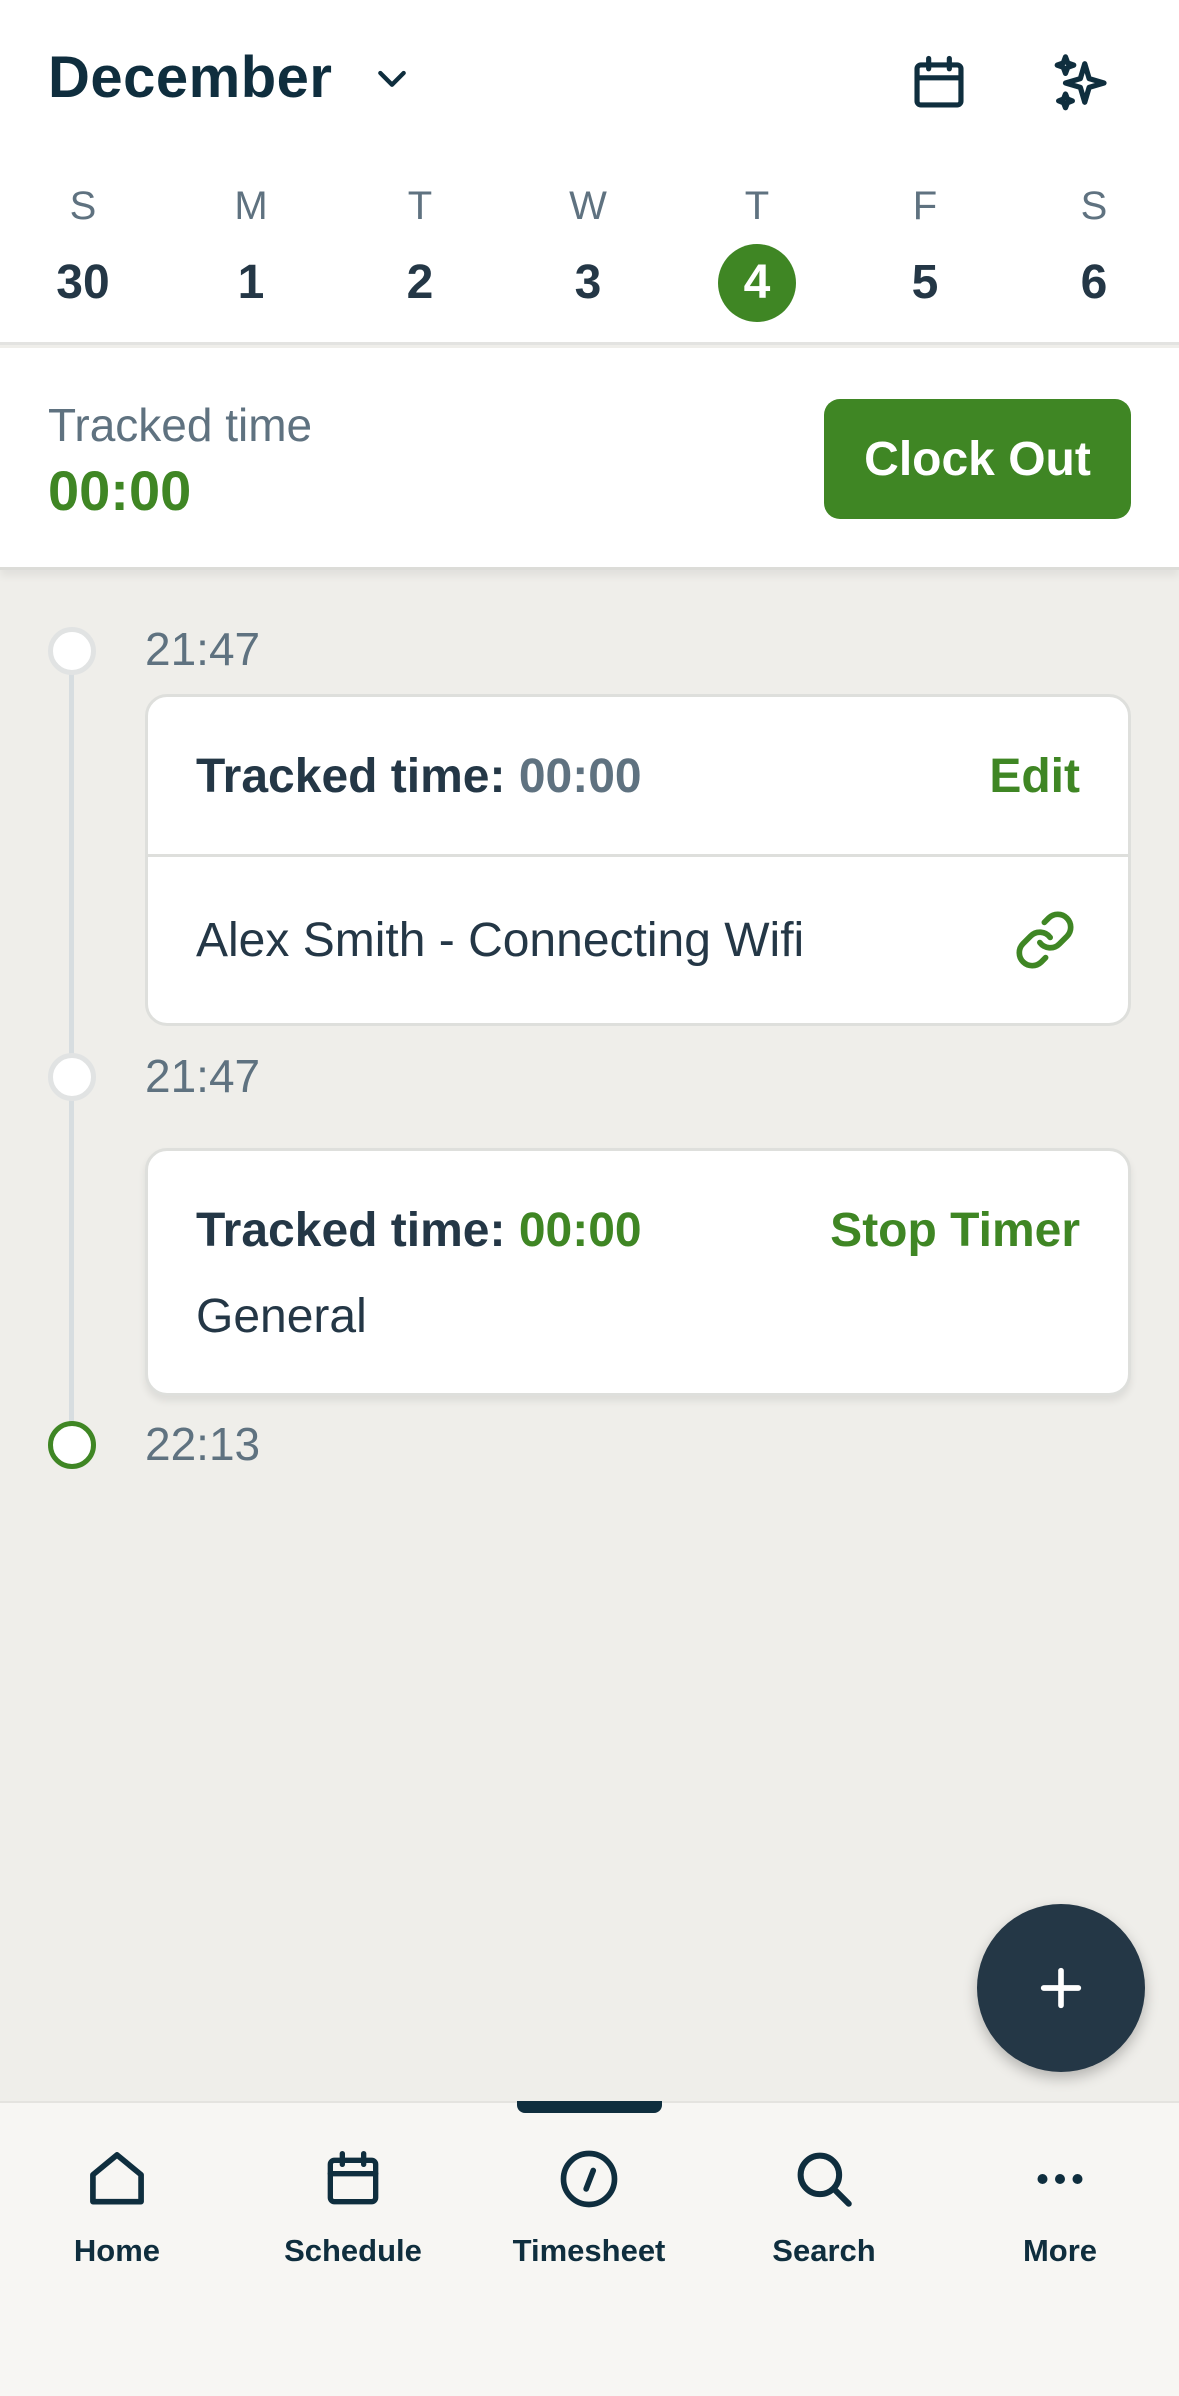 This screenshot has height=2396, width=1179. I want to click on day-number: 5, so click(925, 283).